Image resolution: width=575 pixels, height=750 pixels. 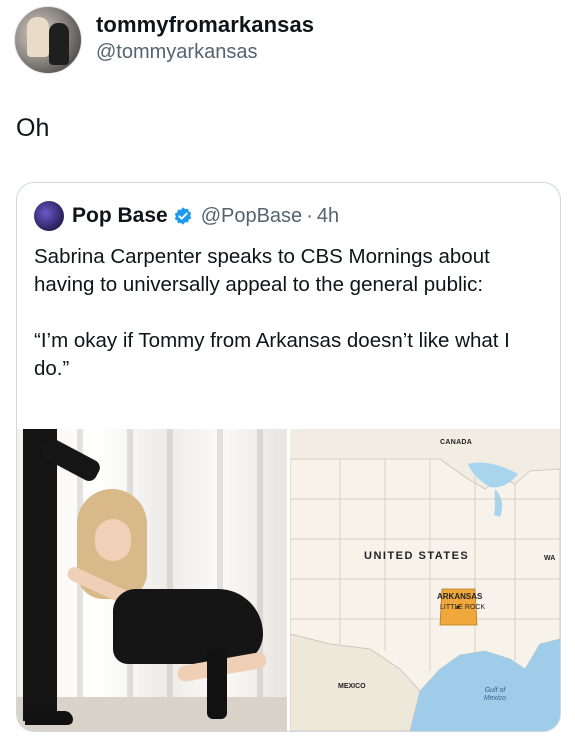 I want to click on author-handle: @tommyarkansas, so click(x=205, y=52).